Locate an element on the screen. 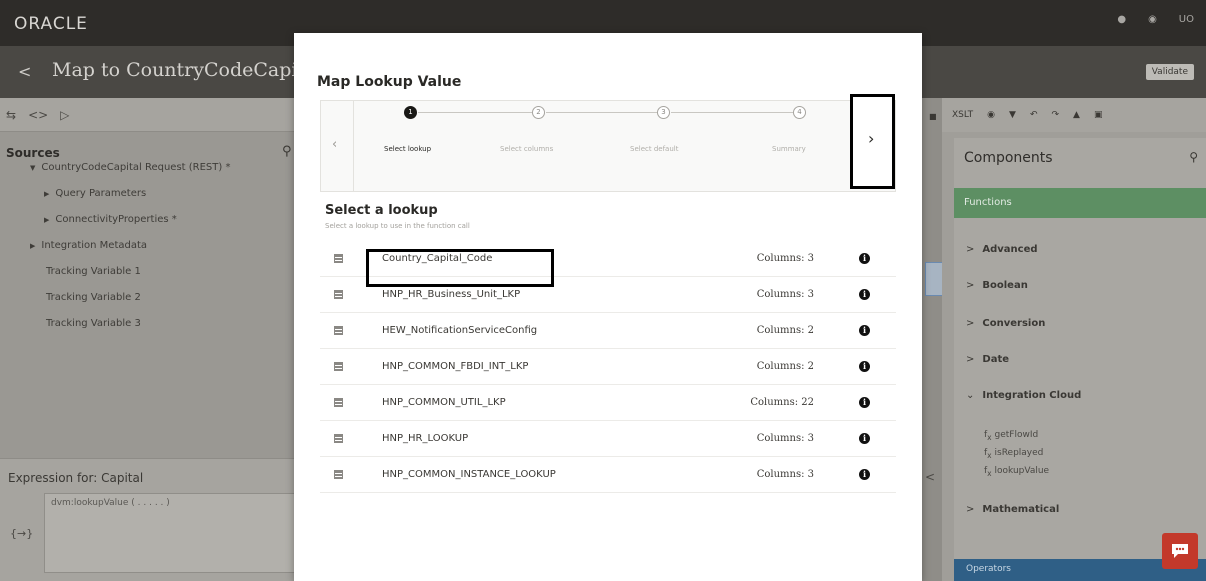 The height and width of the screenshot is (581, 1206). chevron-left-icon: ‹ is located at coordinates (335, 144).